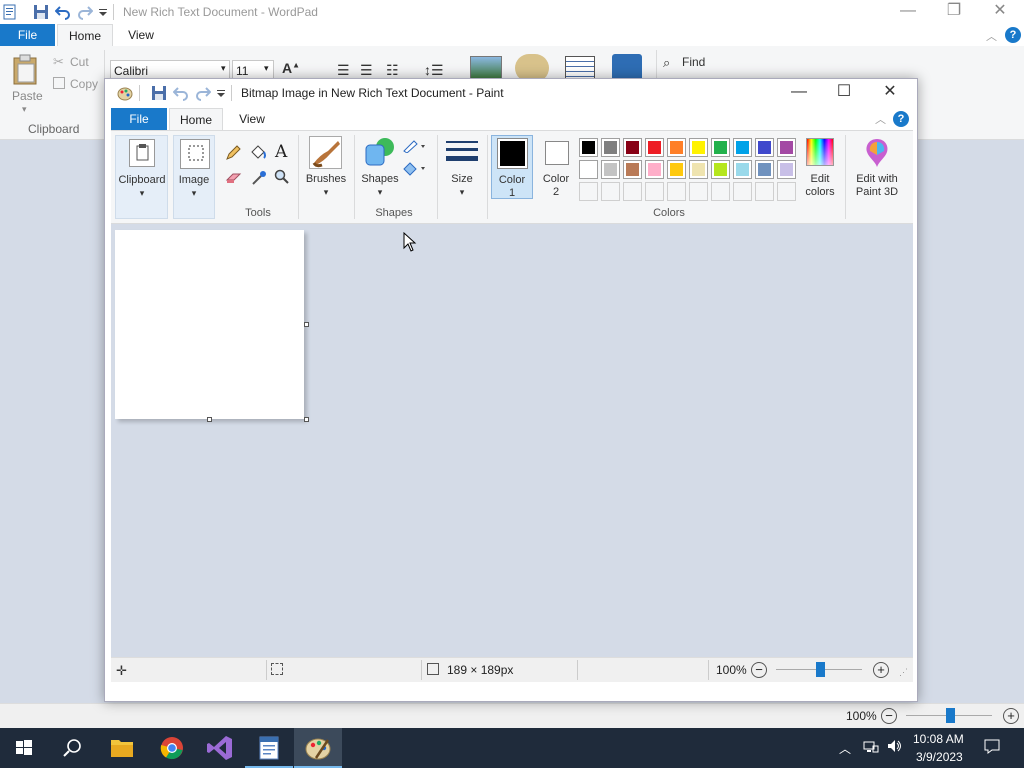 The width and height of the screenshot is (1024, 771). What do you see at coordinates (194, 177) in the screenshot?
I see `image-button: Image ▾` at bounding box center [194, 177].